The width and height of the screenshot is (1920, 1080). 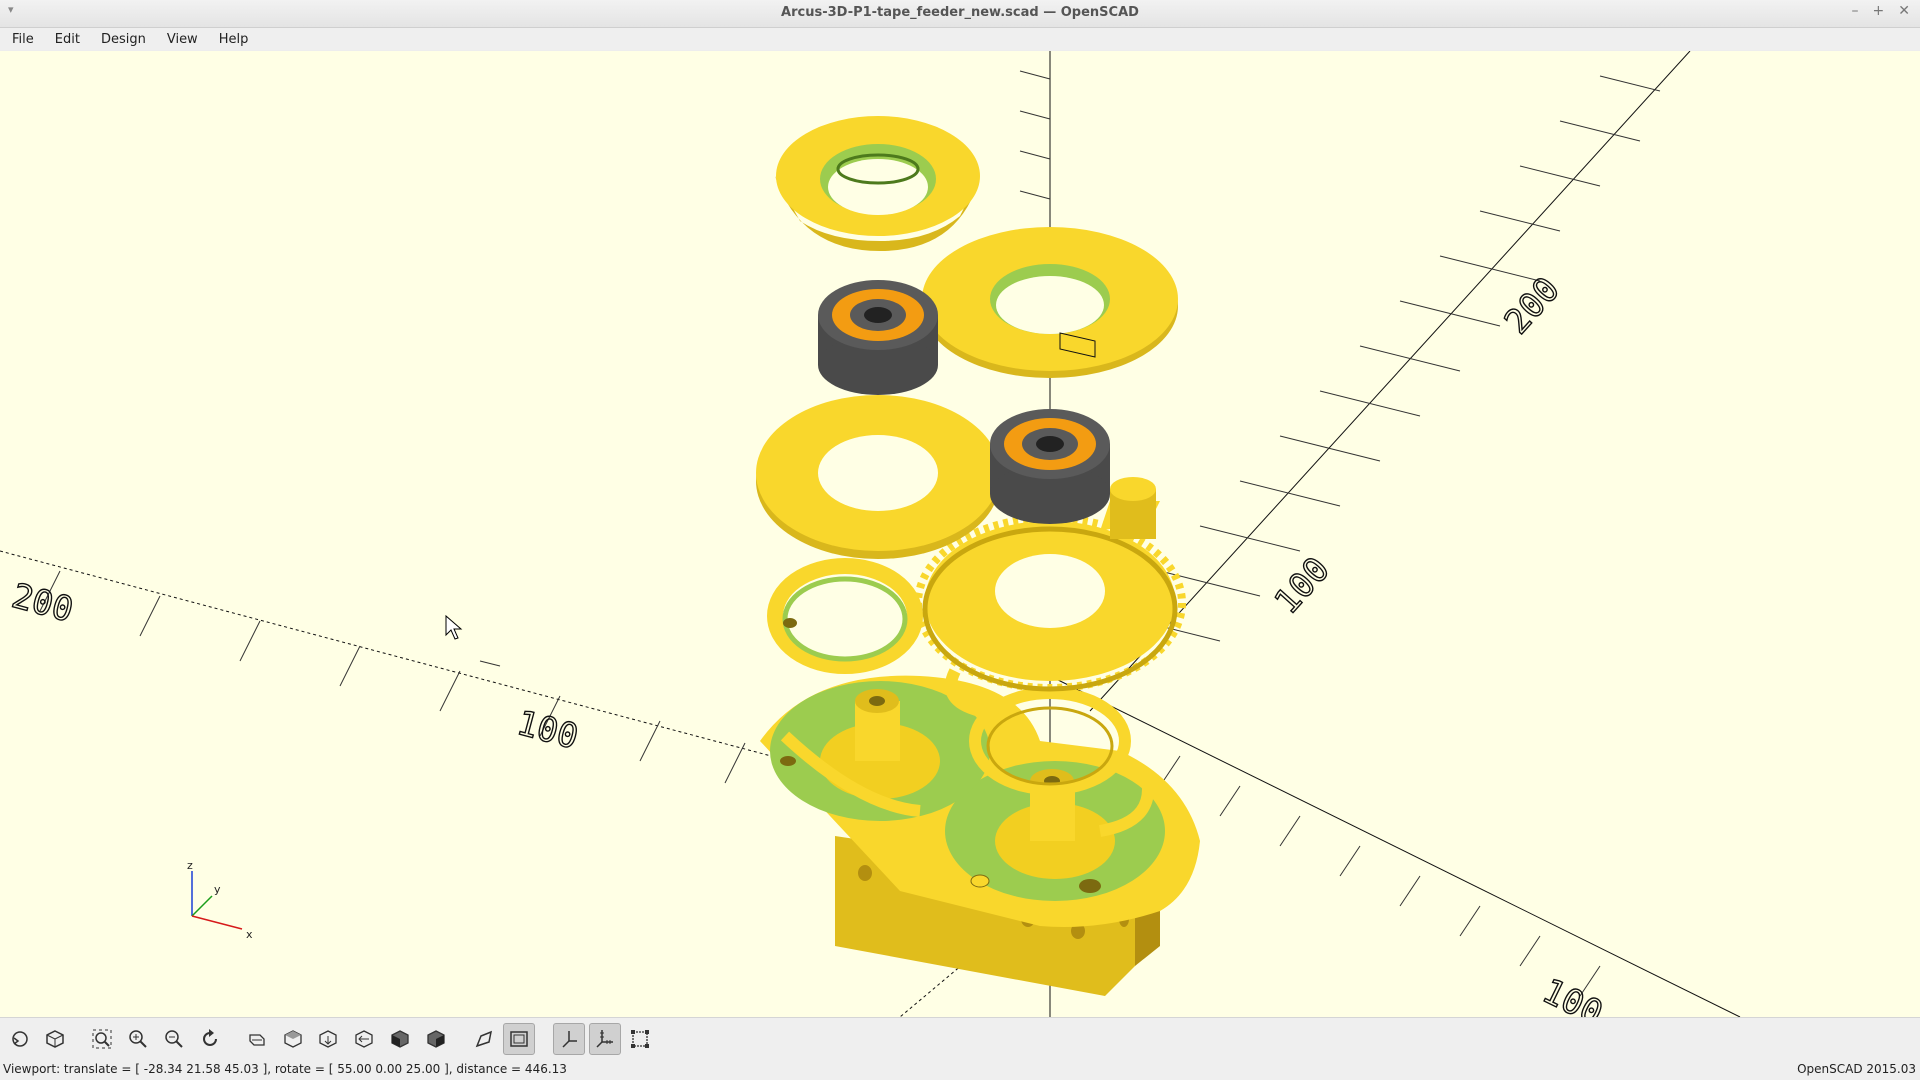 I want to click on view-back-button, so click(x=436, y=1039).